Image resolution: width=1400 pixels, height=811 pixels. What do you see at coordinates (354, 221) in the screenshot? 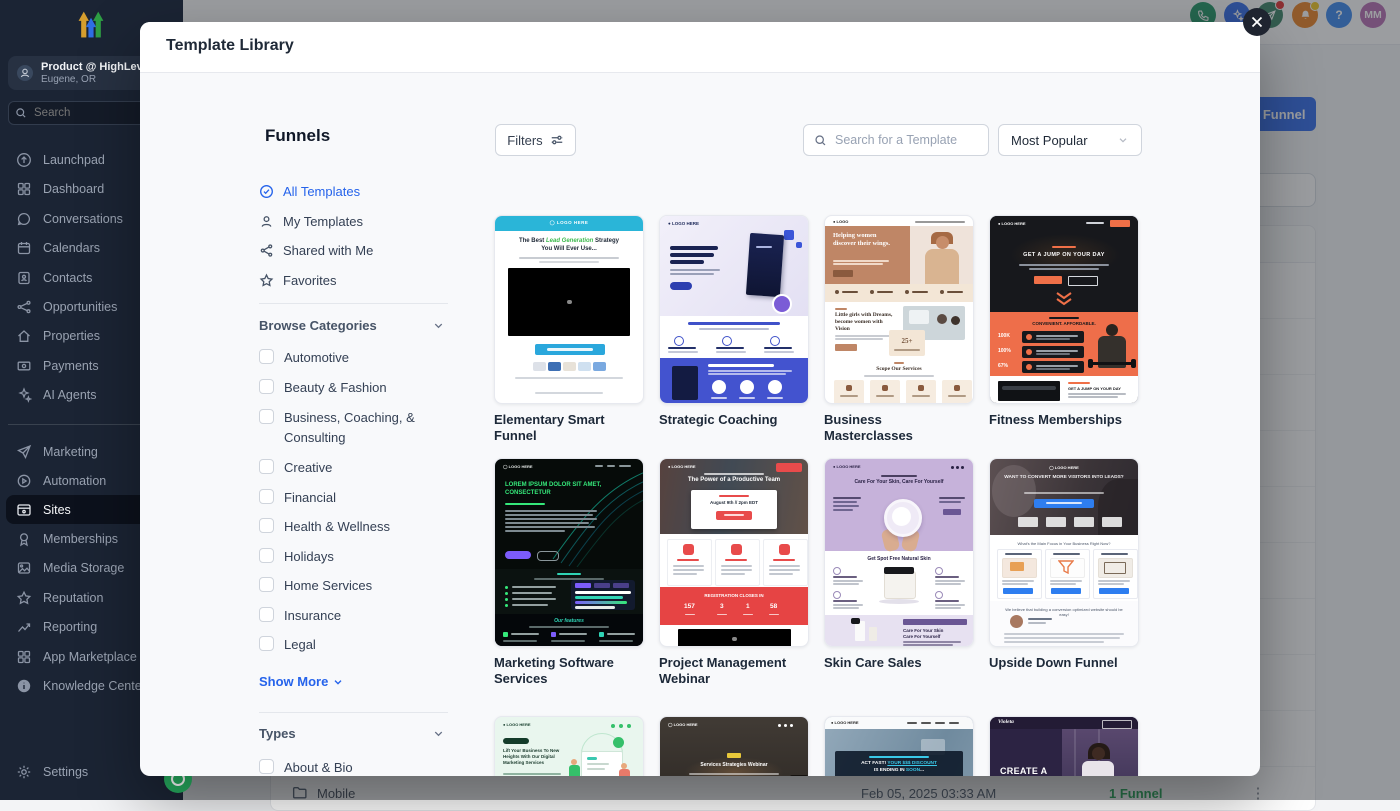
I see `panel-nav-my-templates: My Templates` at bounding box center [354, 221].